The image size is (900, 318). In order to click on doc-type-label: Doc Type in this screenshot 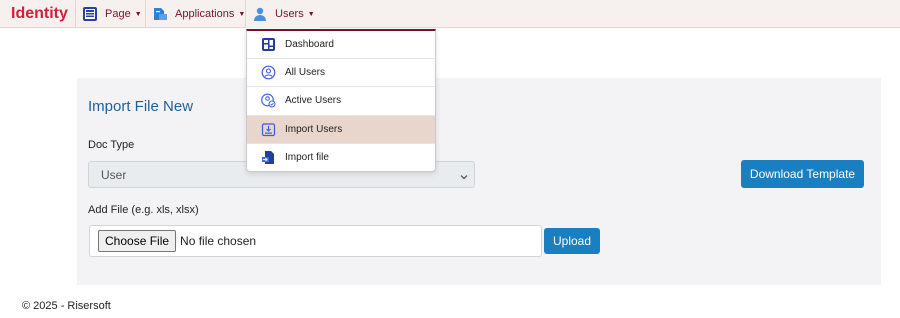, I will do `click(111, 145)`.